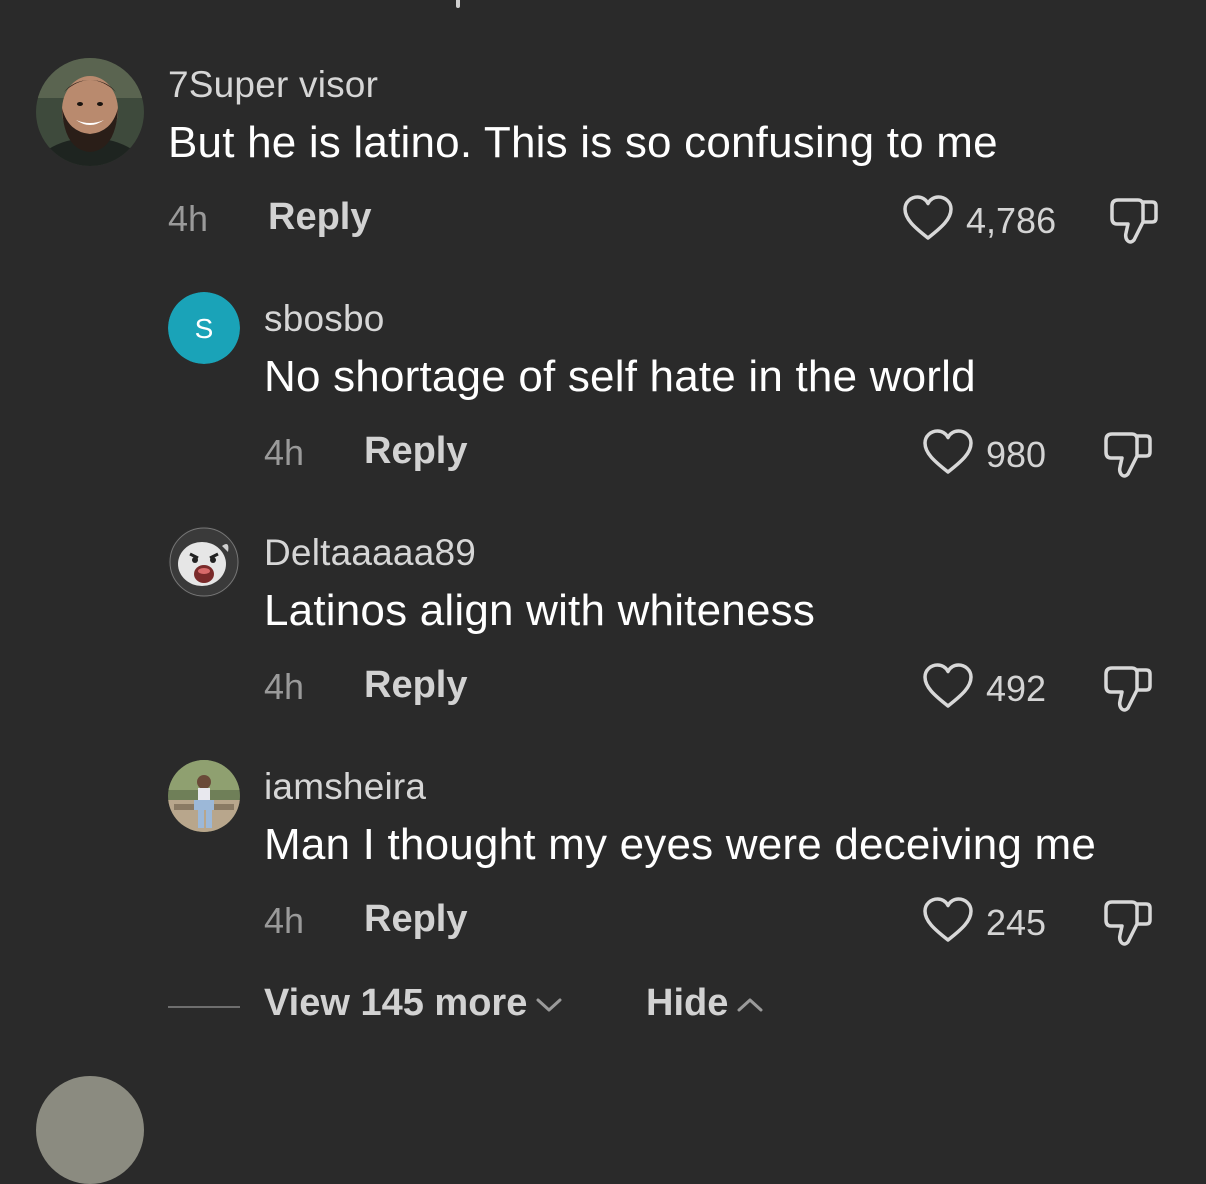 This screenshot has height=1184, width=1206. I want to click on comment-username: iamsheira, so click(345, 787).